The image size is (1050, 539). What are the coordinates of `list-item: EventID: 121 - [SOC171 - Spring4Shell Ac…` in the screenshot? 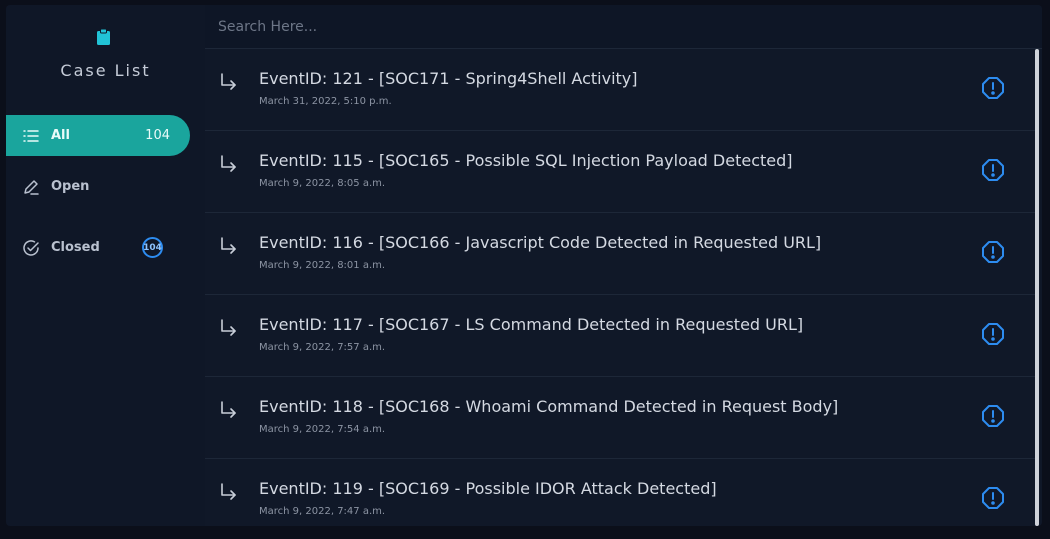 It's located at (620, 90).